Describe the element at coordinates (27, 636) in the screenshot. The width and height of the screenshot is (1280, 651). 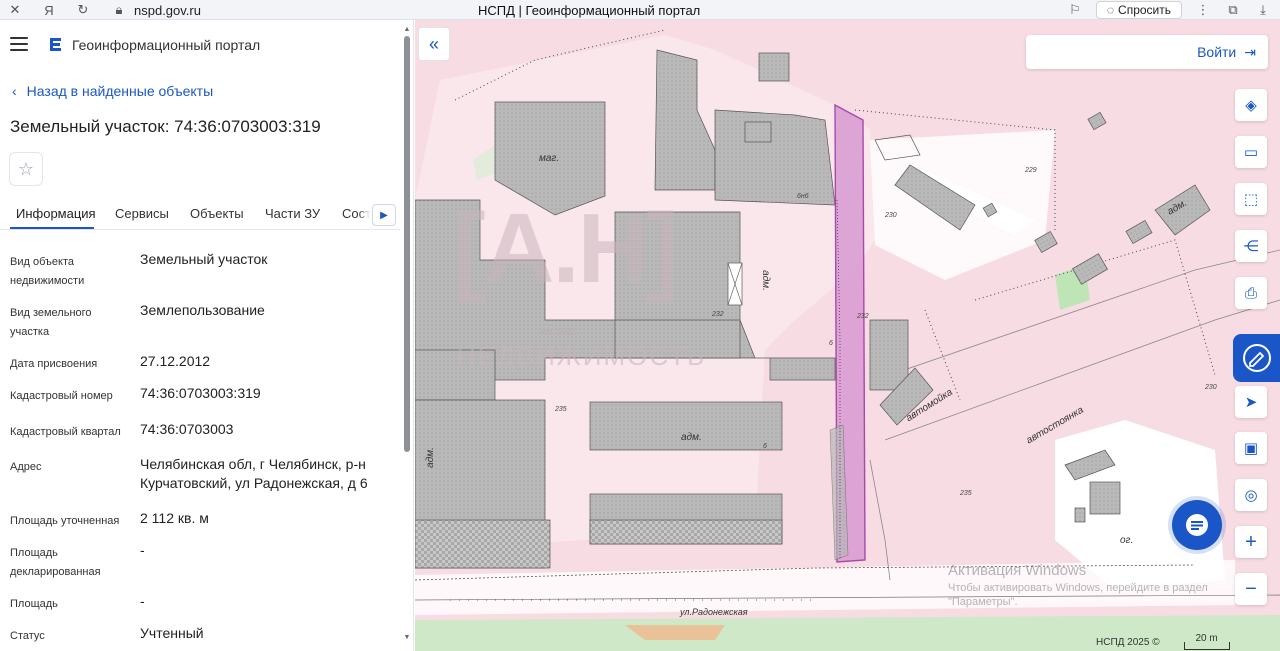
I see `info-key: Статус` at that location.